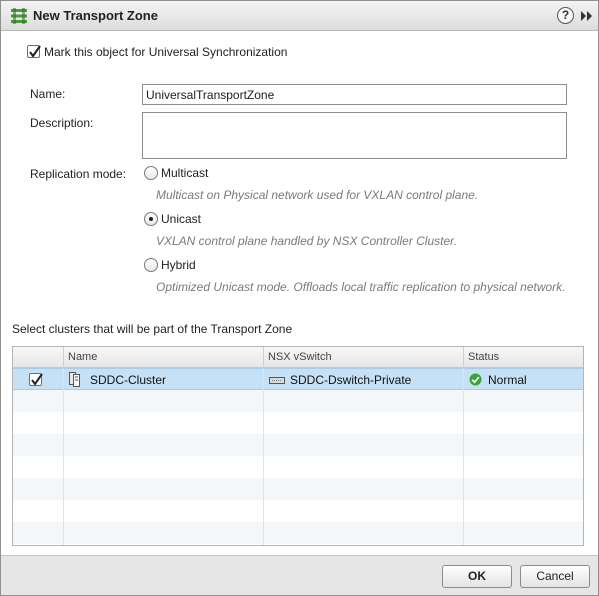 Image resolution: width=599 pixels, height=596 pixels. What do you see at coordinates (354, 135) in the screenshot?
I see `description-textarea` at bounding box center [354, 135].